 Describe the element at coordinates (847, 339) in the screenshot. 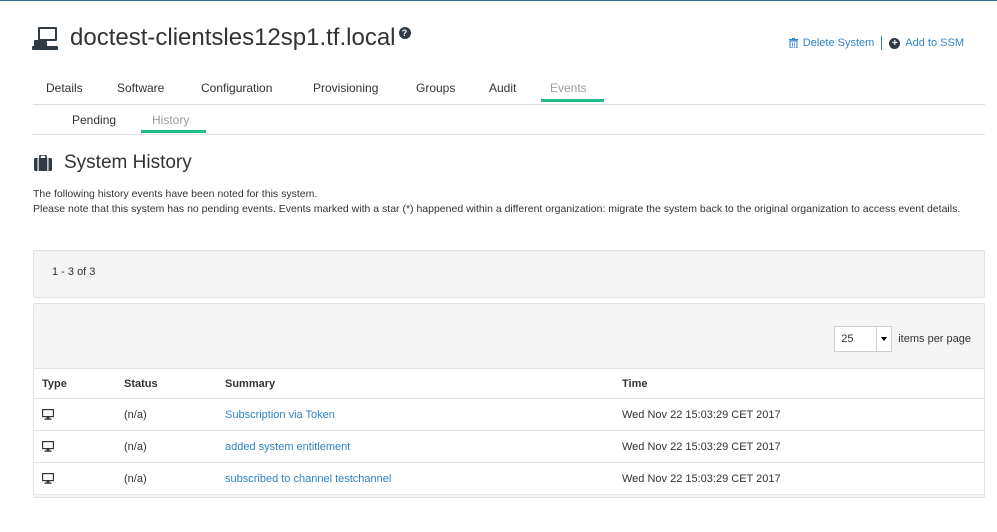

I see `items-per-page-value: 25` at that location.